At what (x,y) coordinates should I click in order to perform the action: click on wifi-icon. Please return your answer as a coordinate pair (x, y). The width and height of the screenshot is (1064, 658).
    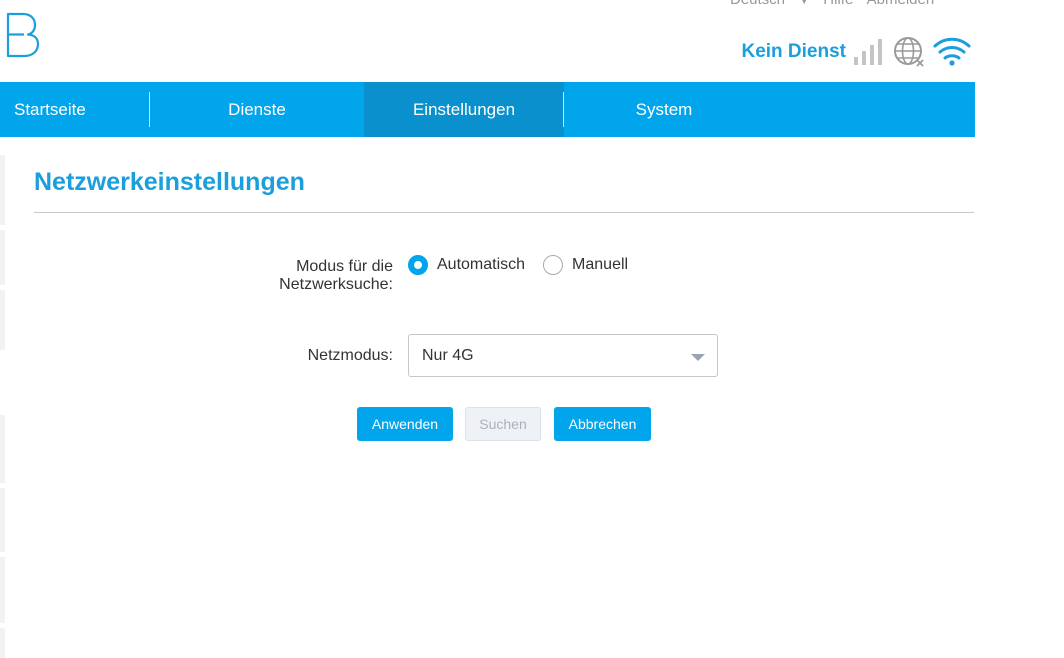
    Looking at the image, I should click on (952, 51).